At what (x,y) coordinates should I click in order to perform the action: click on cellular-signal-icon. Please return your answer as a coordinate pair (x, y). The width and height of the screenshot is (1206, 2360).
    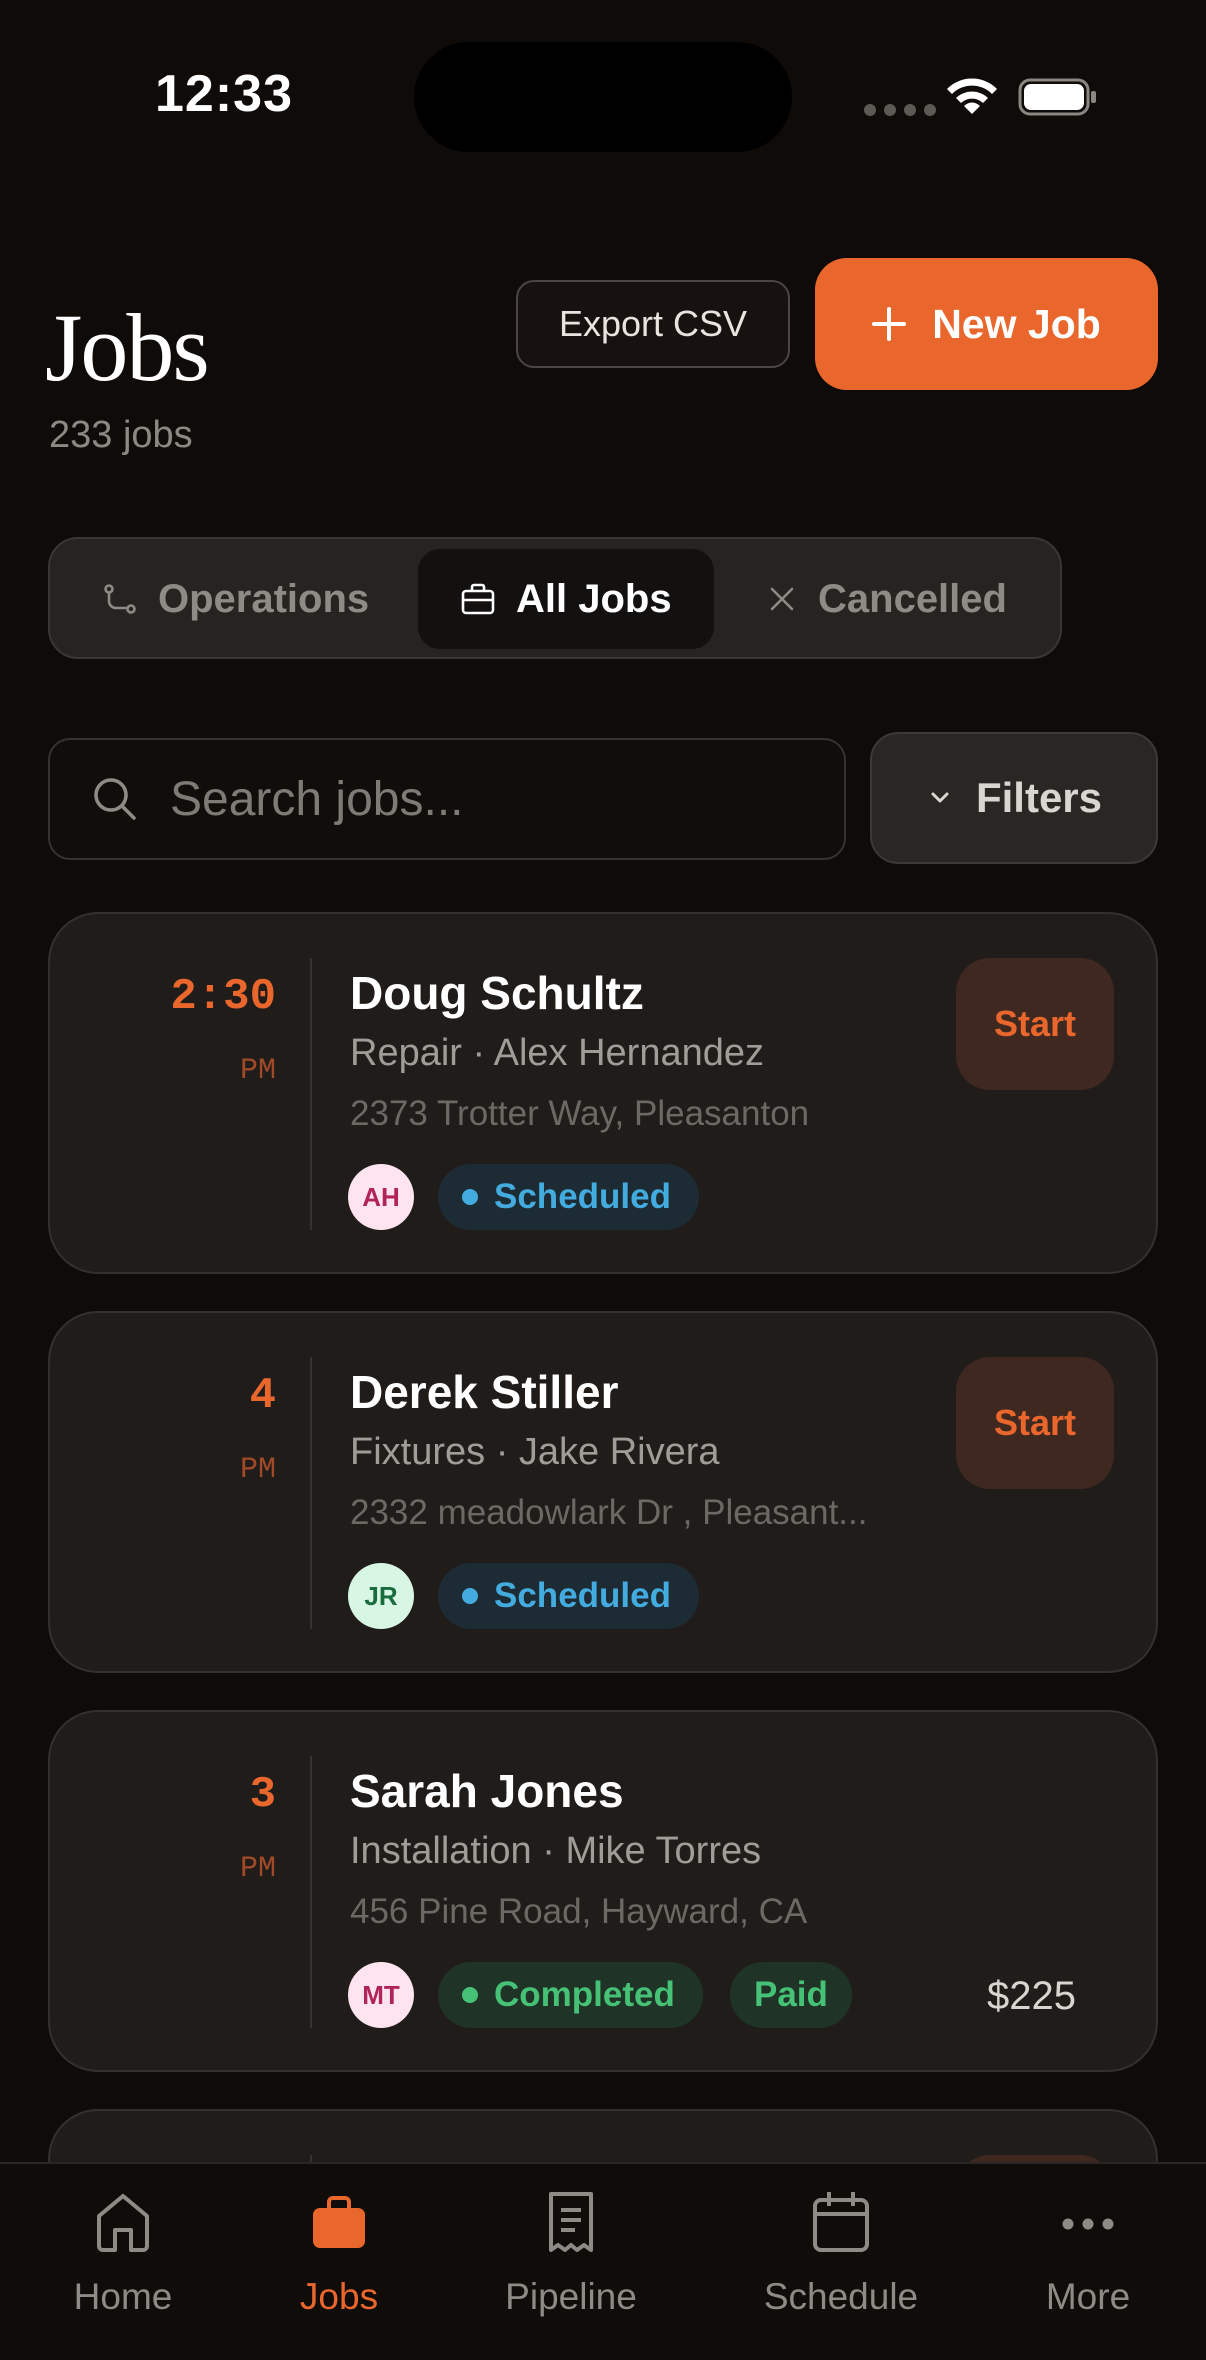
    Looking at the image, I should click on (900, 110).